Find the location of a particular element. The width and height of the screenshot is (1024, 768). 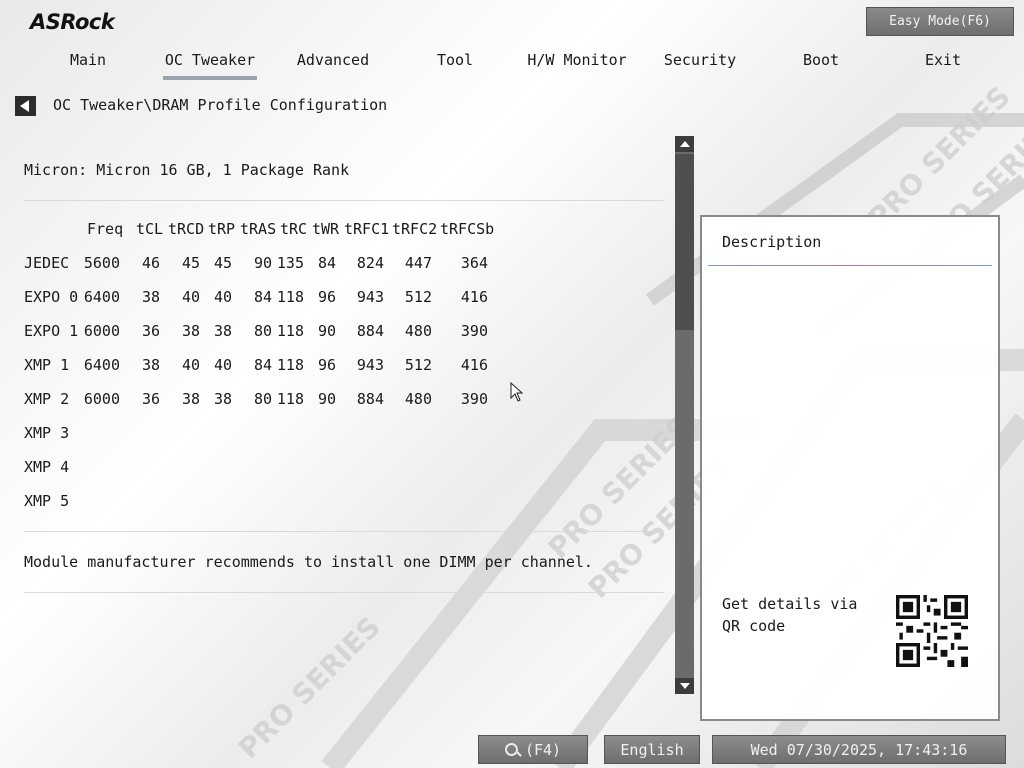

tab-advanced: Advanced is located at coordinates (333, 65).